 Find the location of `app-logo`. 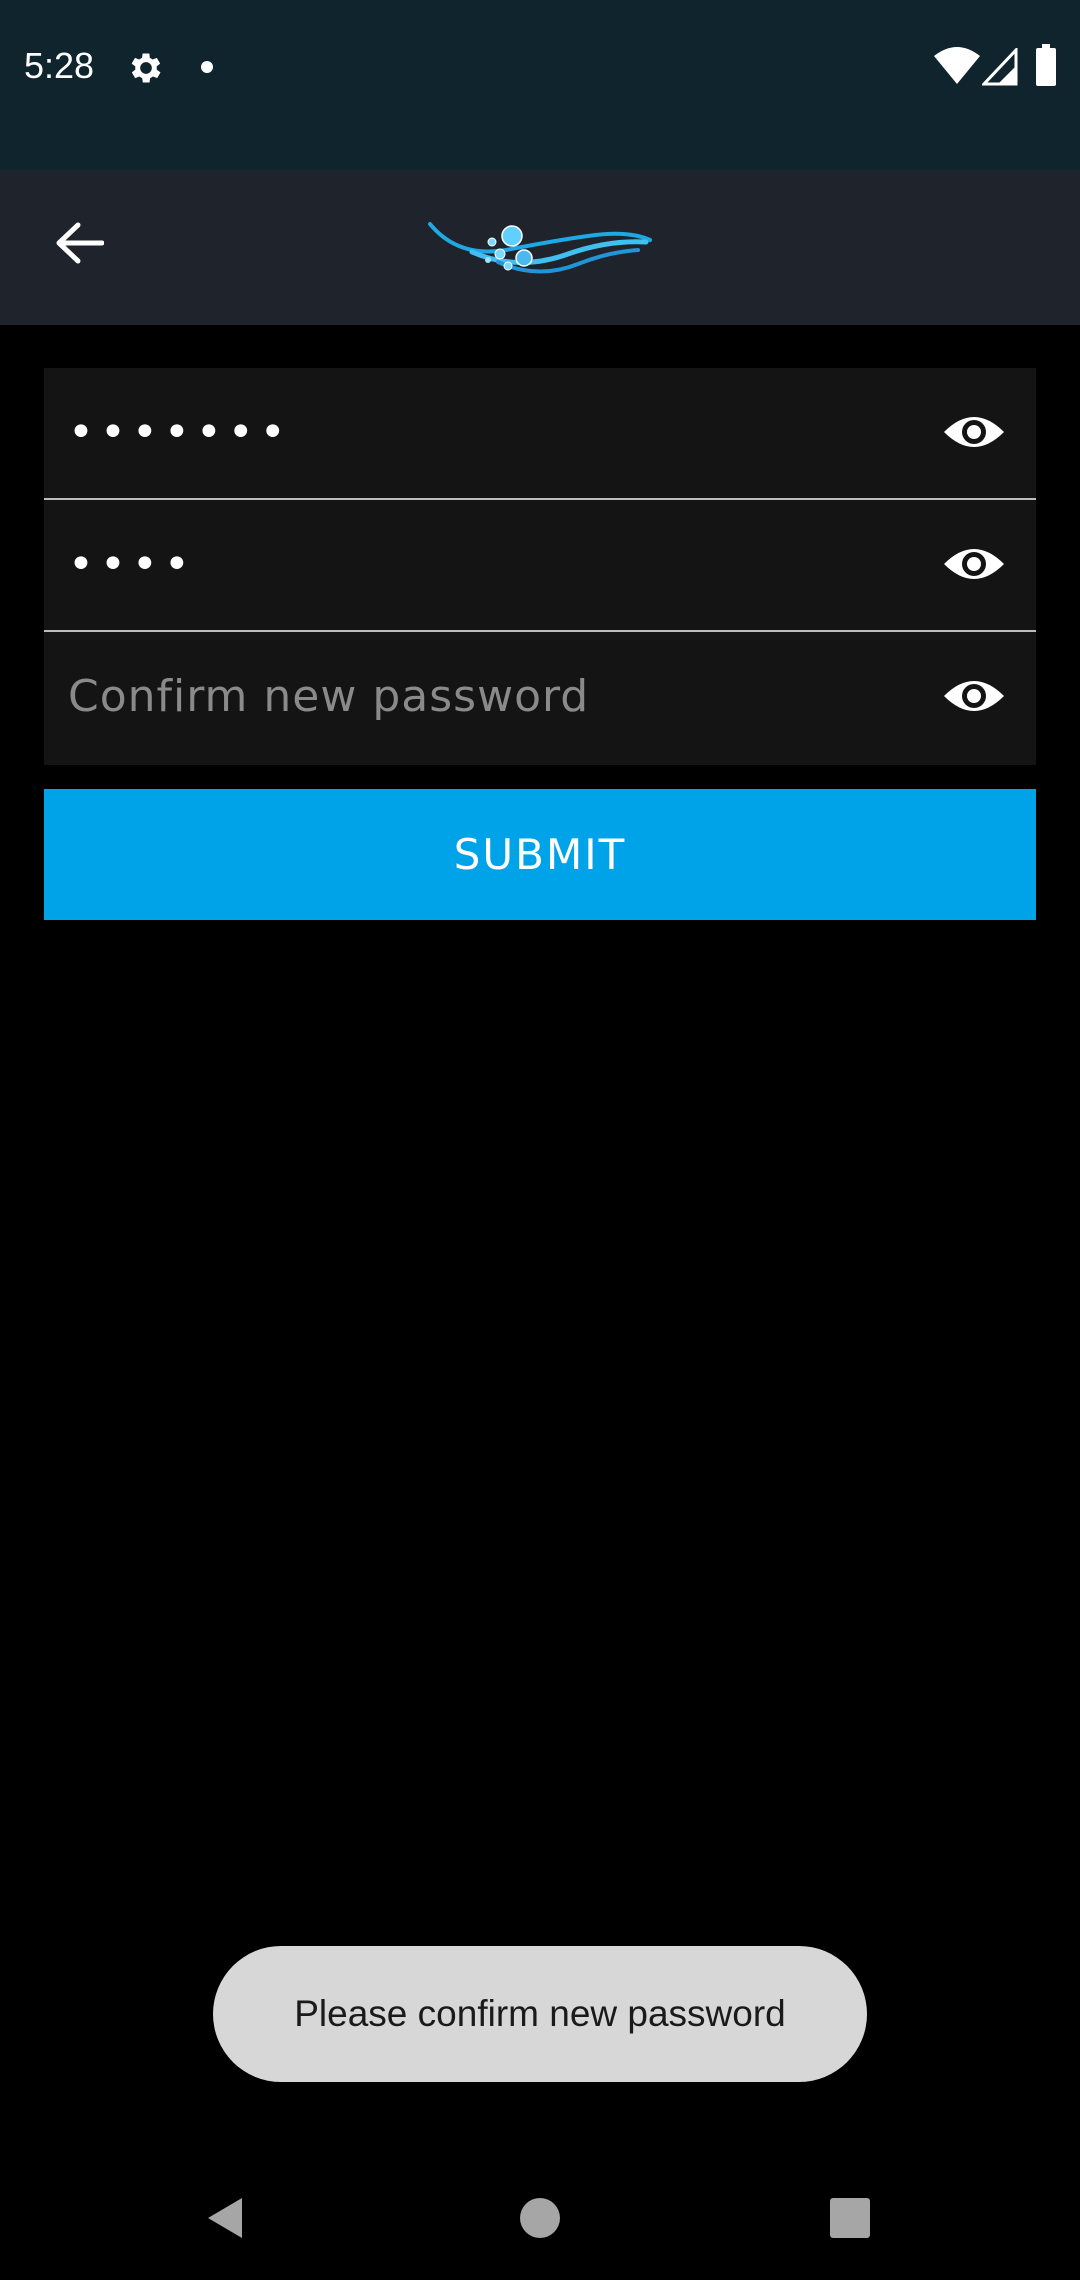

app-logo is located at coordinates (540, 250).